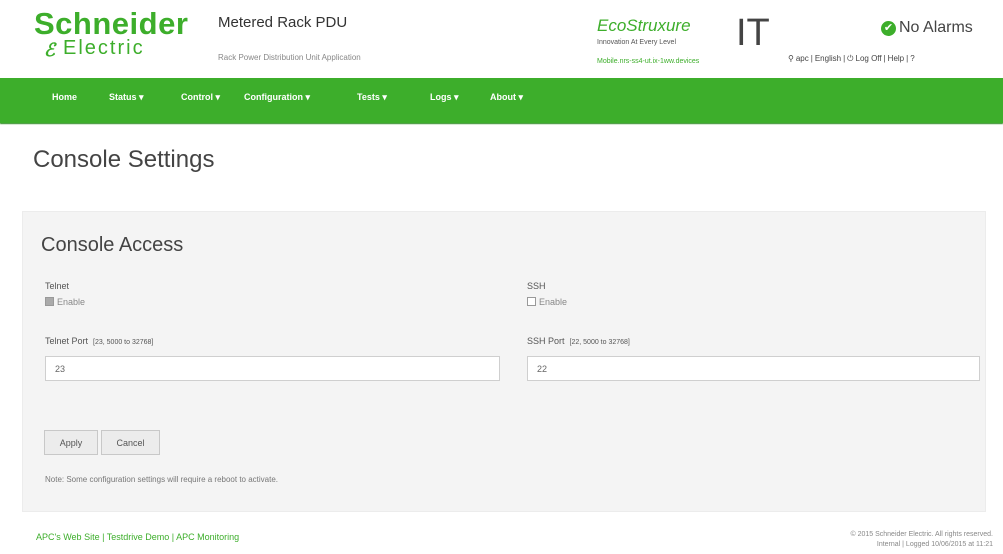 This screenshot has width=1003, height=554. I want to click on telnet-port-range: [23, 5000 to 32768], so click(123, 342).